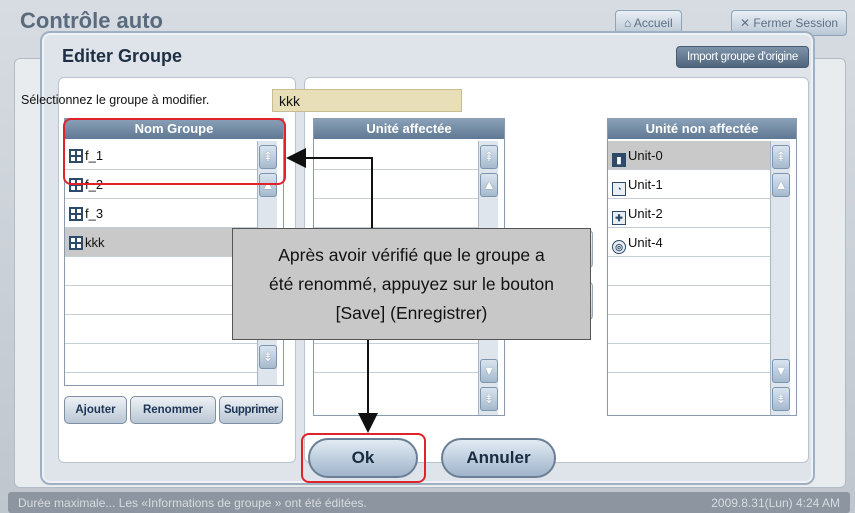 The image size is (855, 513). I want to click on callout-line-2: été renommé, appuyez sur le bouton, so click(411, 284).